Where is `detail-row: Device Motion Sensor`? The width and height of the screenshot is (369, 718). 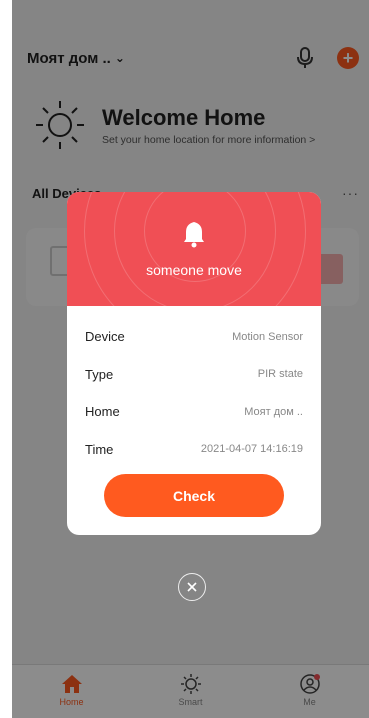 detail-row: Device Motion Sensor is located at coordinates (194, 337).